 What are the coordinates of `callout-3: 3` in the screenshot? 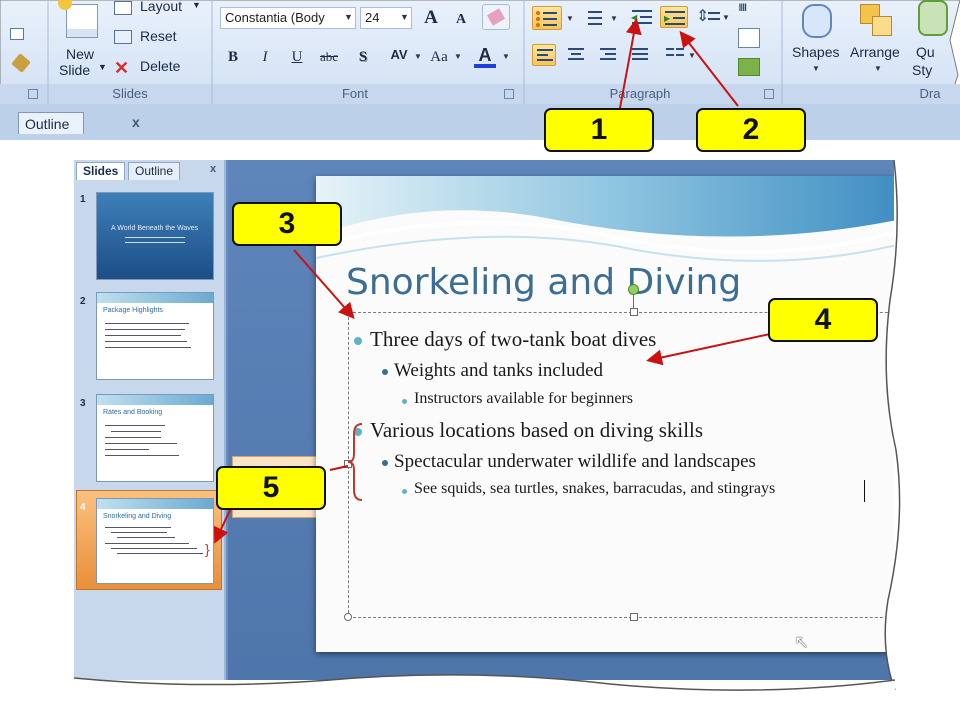 It's located at (287, 224).